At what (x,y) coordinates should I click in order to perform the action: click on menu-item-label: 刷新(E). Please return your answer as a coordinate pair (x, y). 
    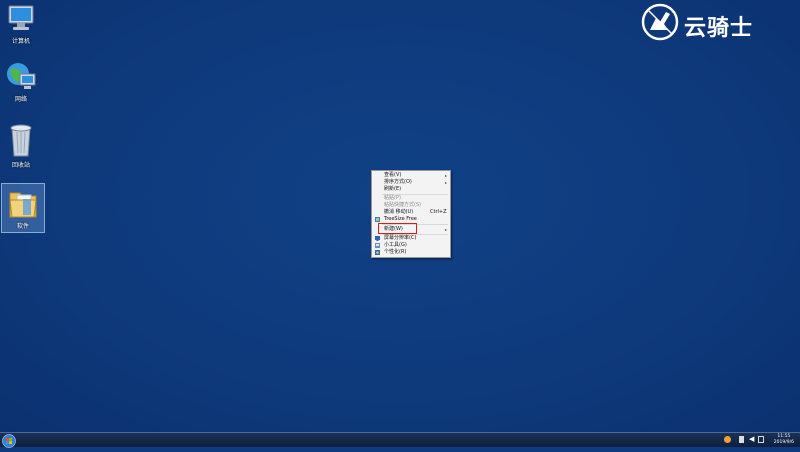
    Looking at the image, I should click on (393, 189).